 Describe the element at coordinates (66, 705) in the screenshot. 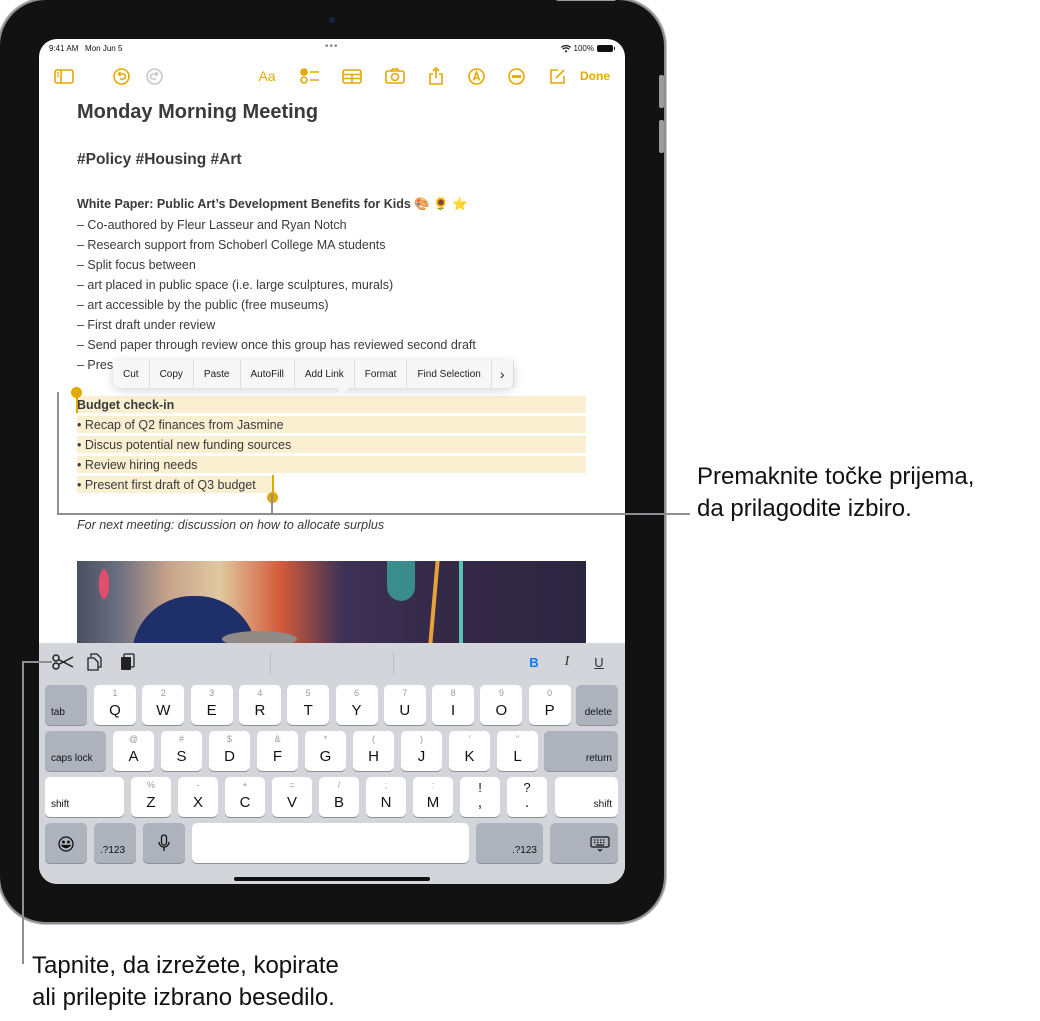

I see `tab-key: tab` at that location.